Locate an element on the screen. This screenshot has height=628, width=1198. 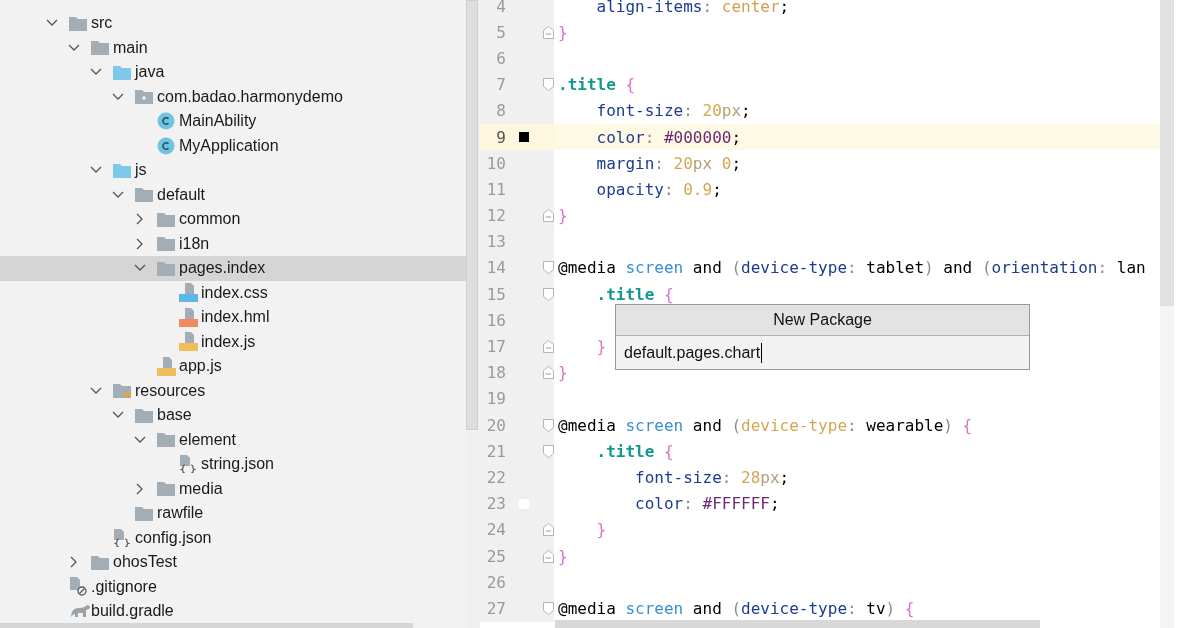
code-line: @media screen and (device-type: tv) { is located at coordinates (736, 608).